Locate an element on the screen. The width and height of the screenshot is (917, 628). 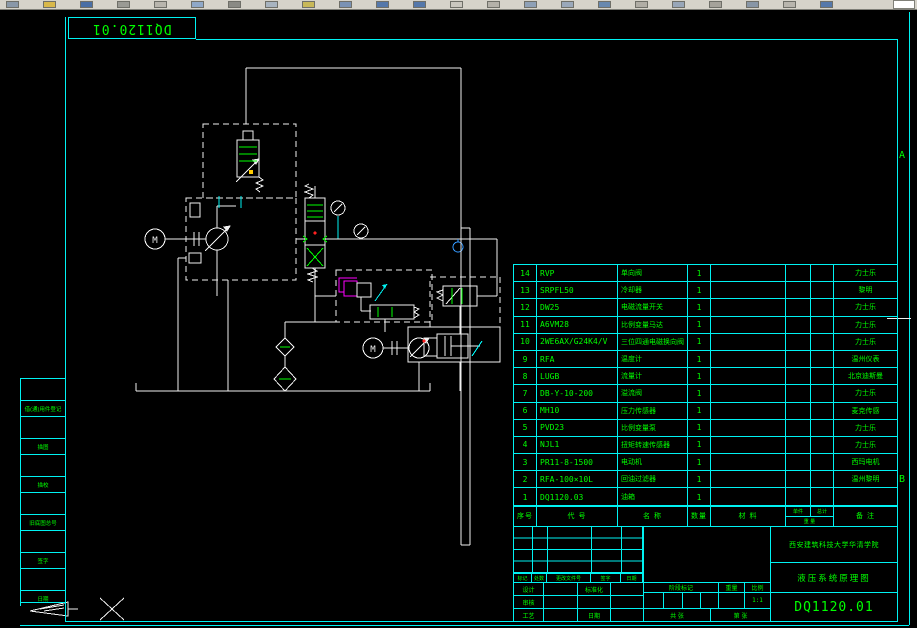
sheets-total: 共 张 is located at coordinates (677, 615).